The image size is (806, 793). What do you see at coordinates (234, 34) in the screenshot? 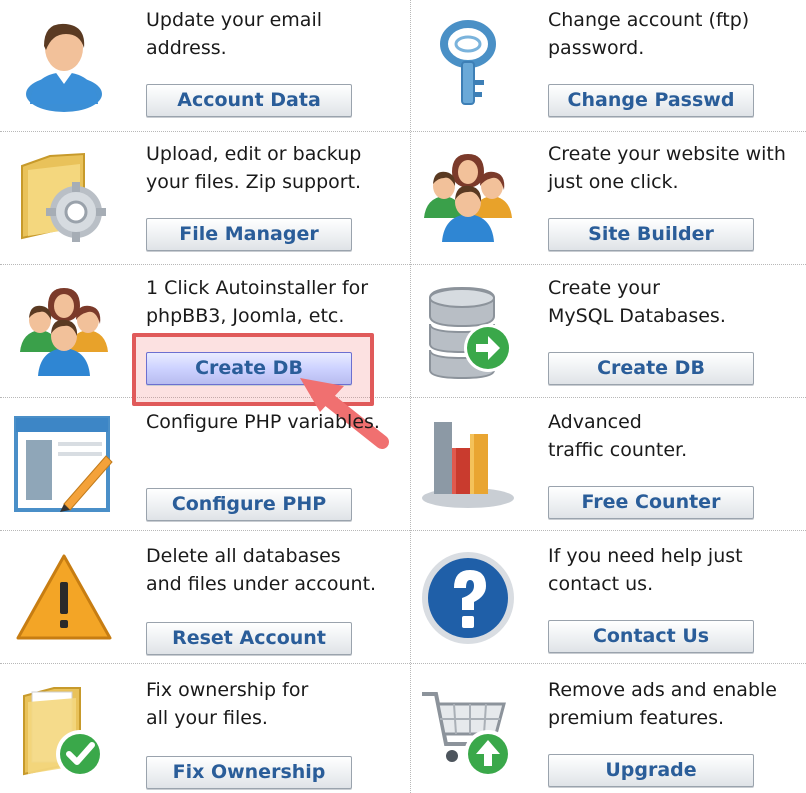
I see `item-description: Update your email address.` at bounding box center [234, 34].